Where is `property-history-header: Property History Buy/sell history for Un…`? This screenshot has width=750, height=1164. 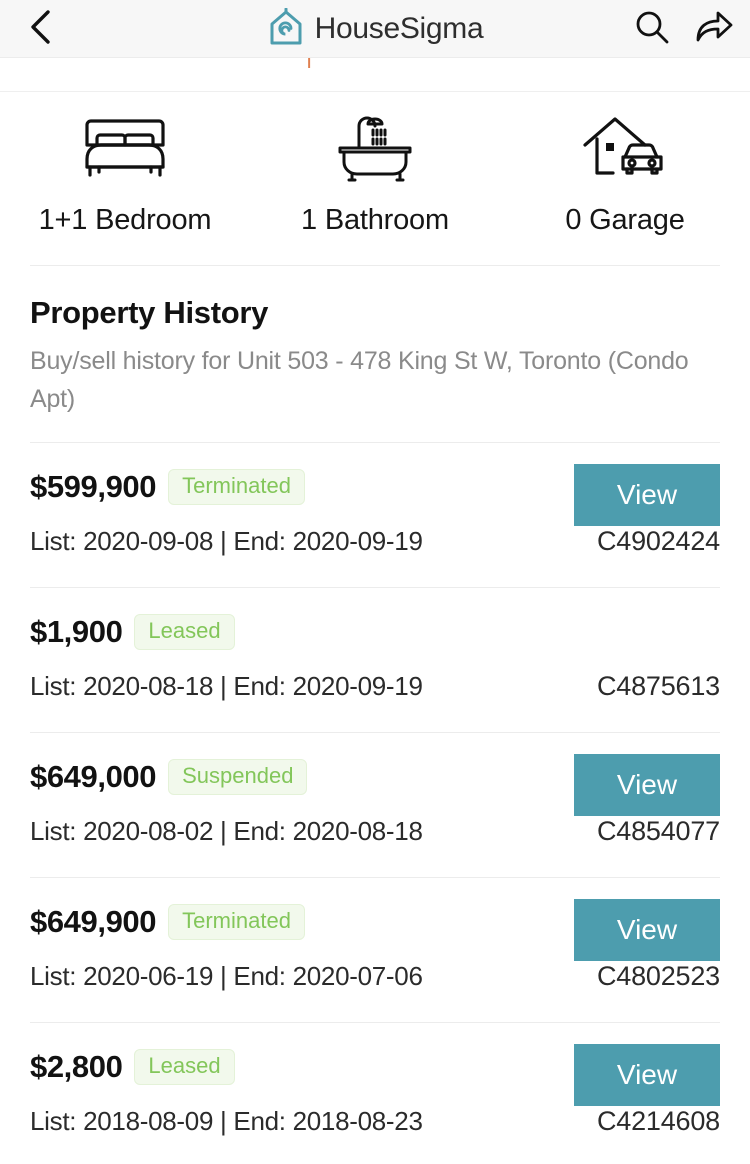
property-history-header: Property History Buy/sell history for Un… is located at coordinates (376, 355).